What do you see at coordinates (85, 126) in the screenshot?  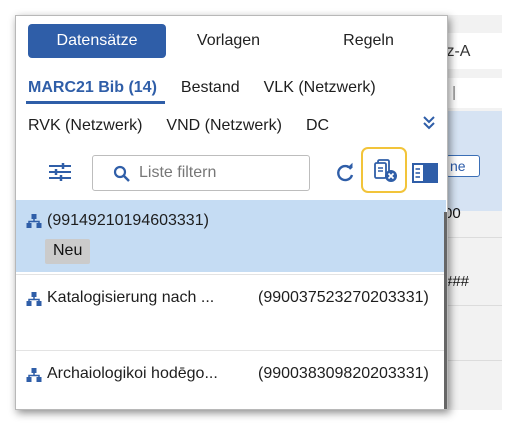 I see `tab-rvk-netzwerk: RVK (Netzwerk)` at bounding box center [85, 126].